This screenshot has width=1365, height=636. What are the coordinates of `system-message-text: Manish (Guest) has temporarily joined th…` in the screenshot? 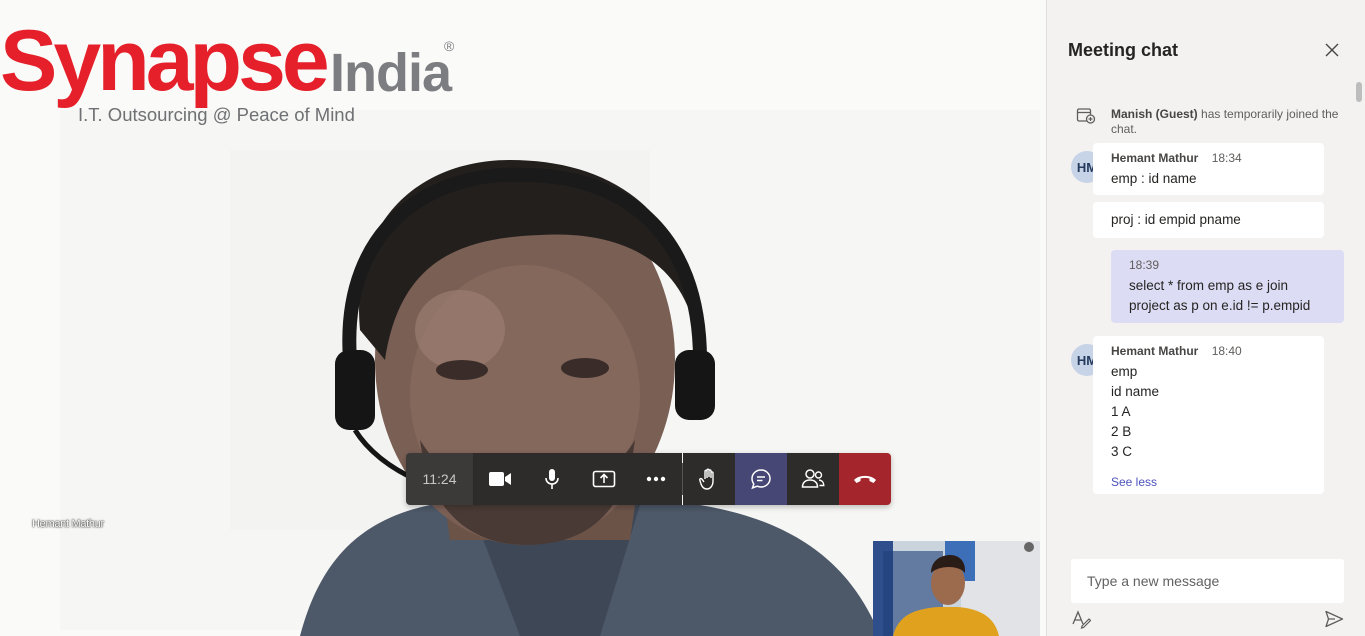 It's located at (1229, 122).